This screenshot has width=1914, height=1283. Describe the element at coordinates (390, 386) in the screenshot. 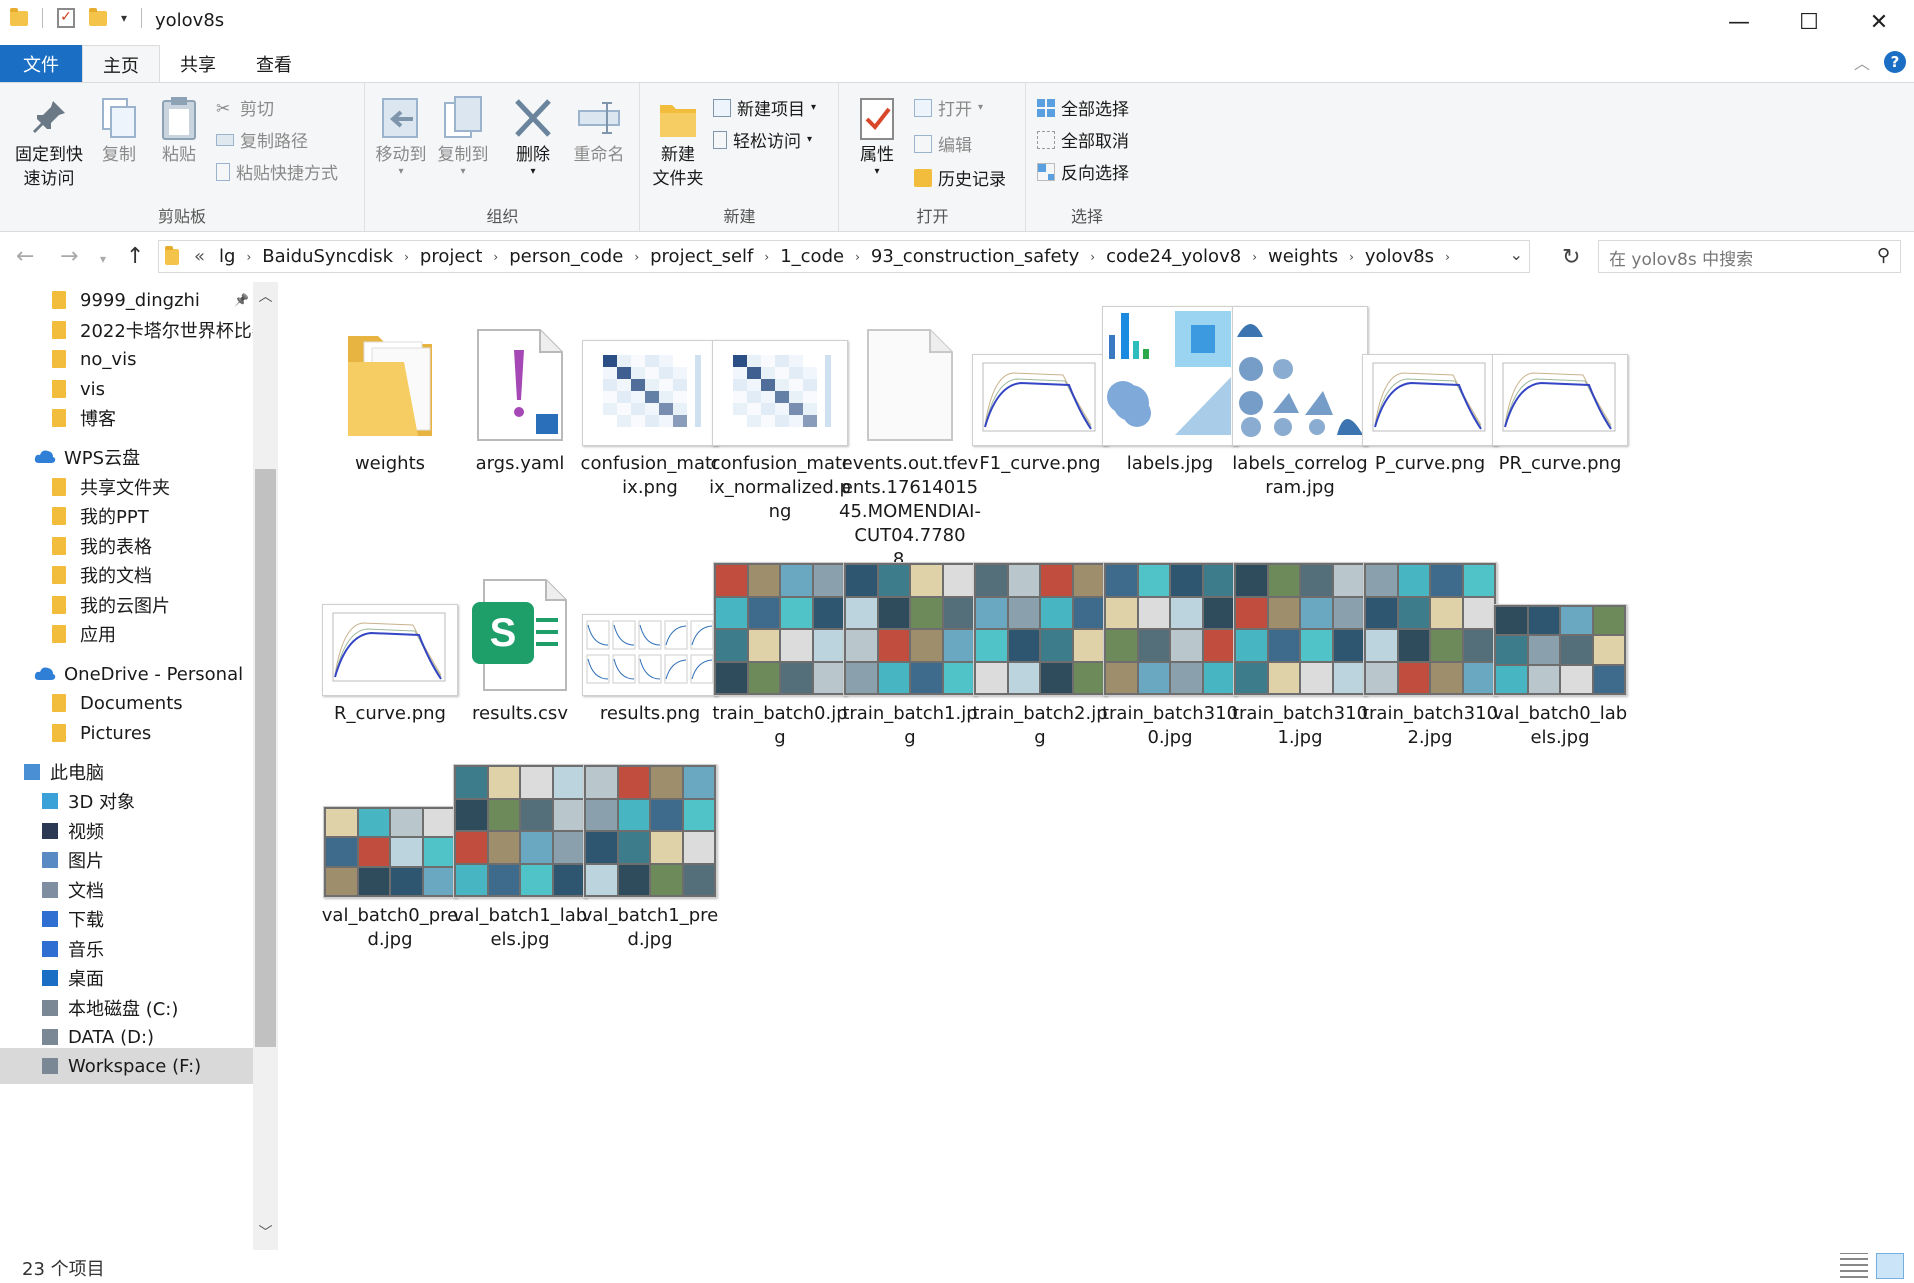

I see `folder-item: weights` at that location.